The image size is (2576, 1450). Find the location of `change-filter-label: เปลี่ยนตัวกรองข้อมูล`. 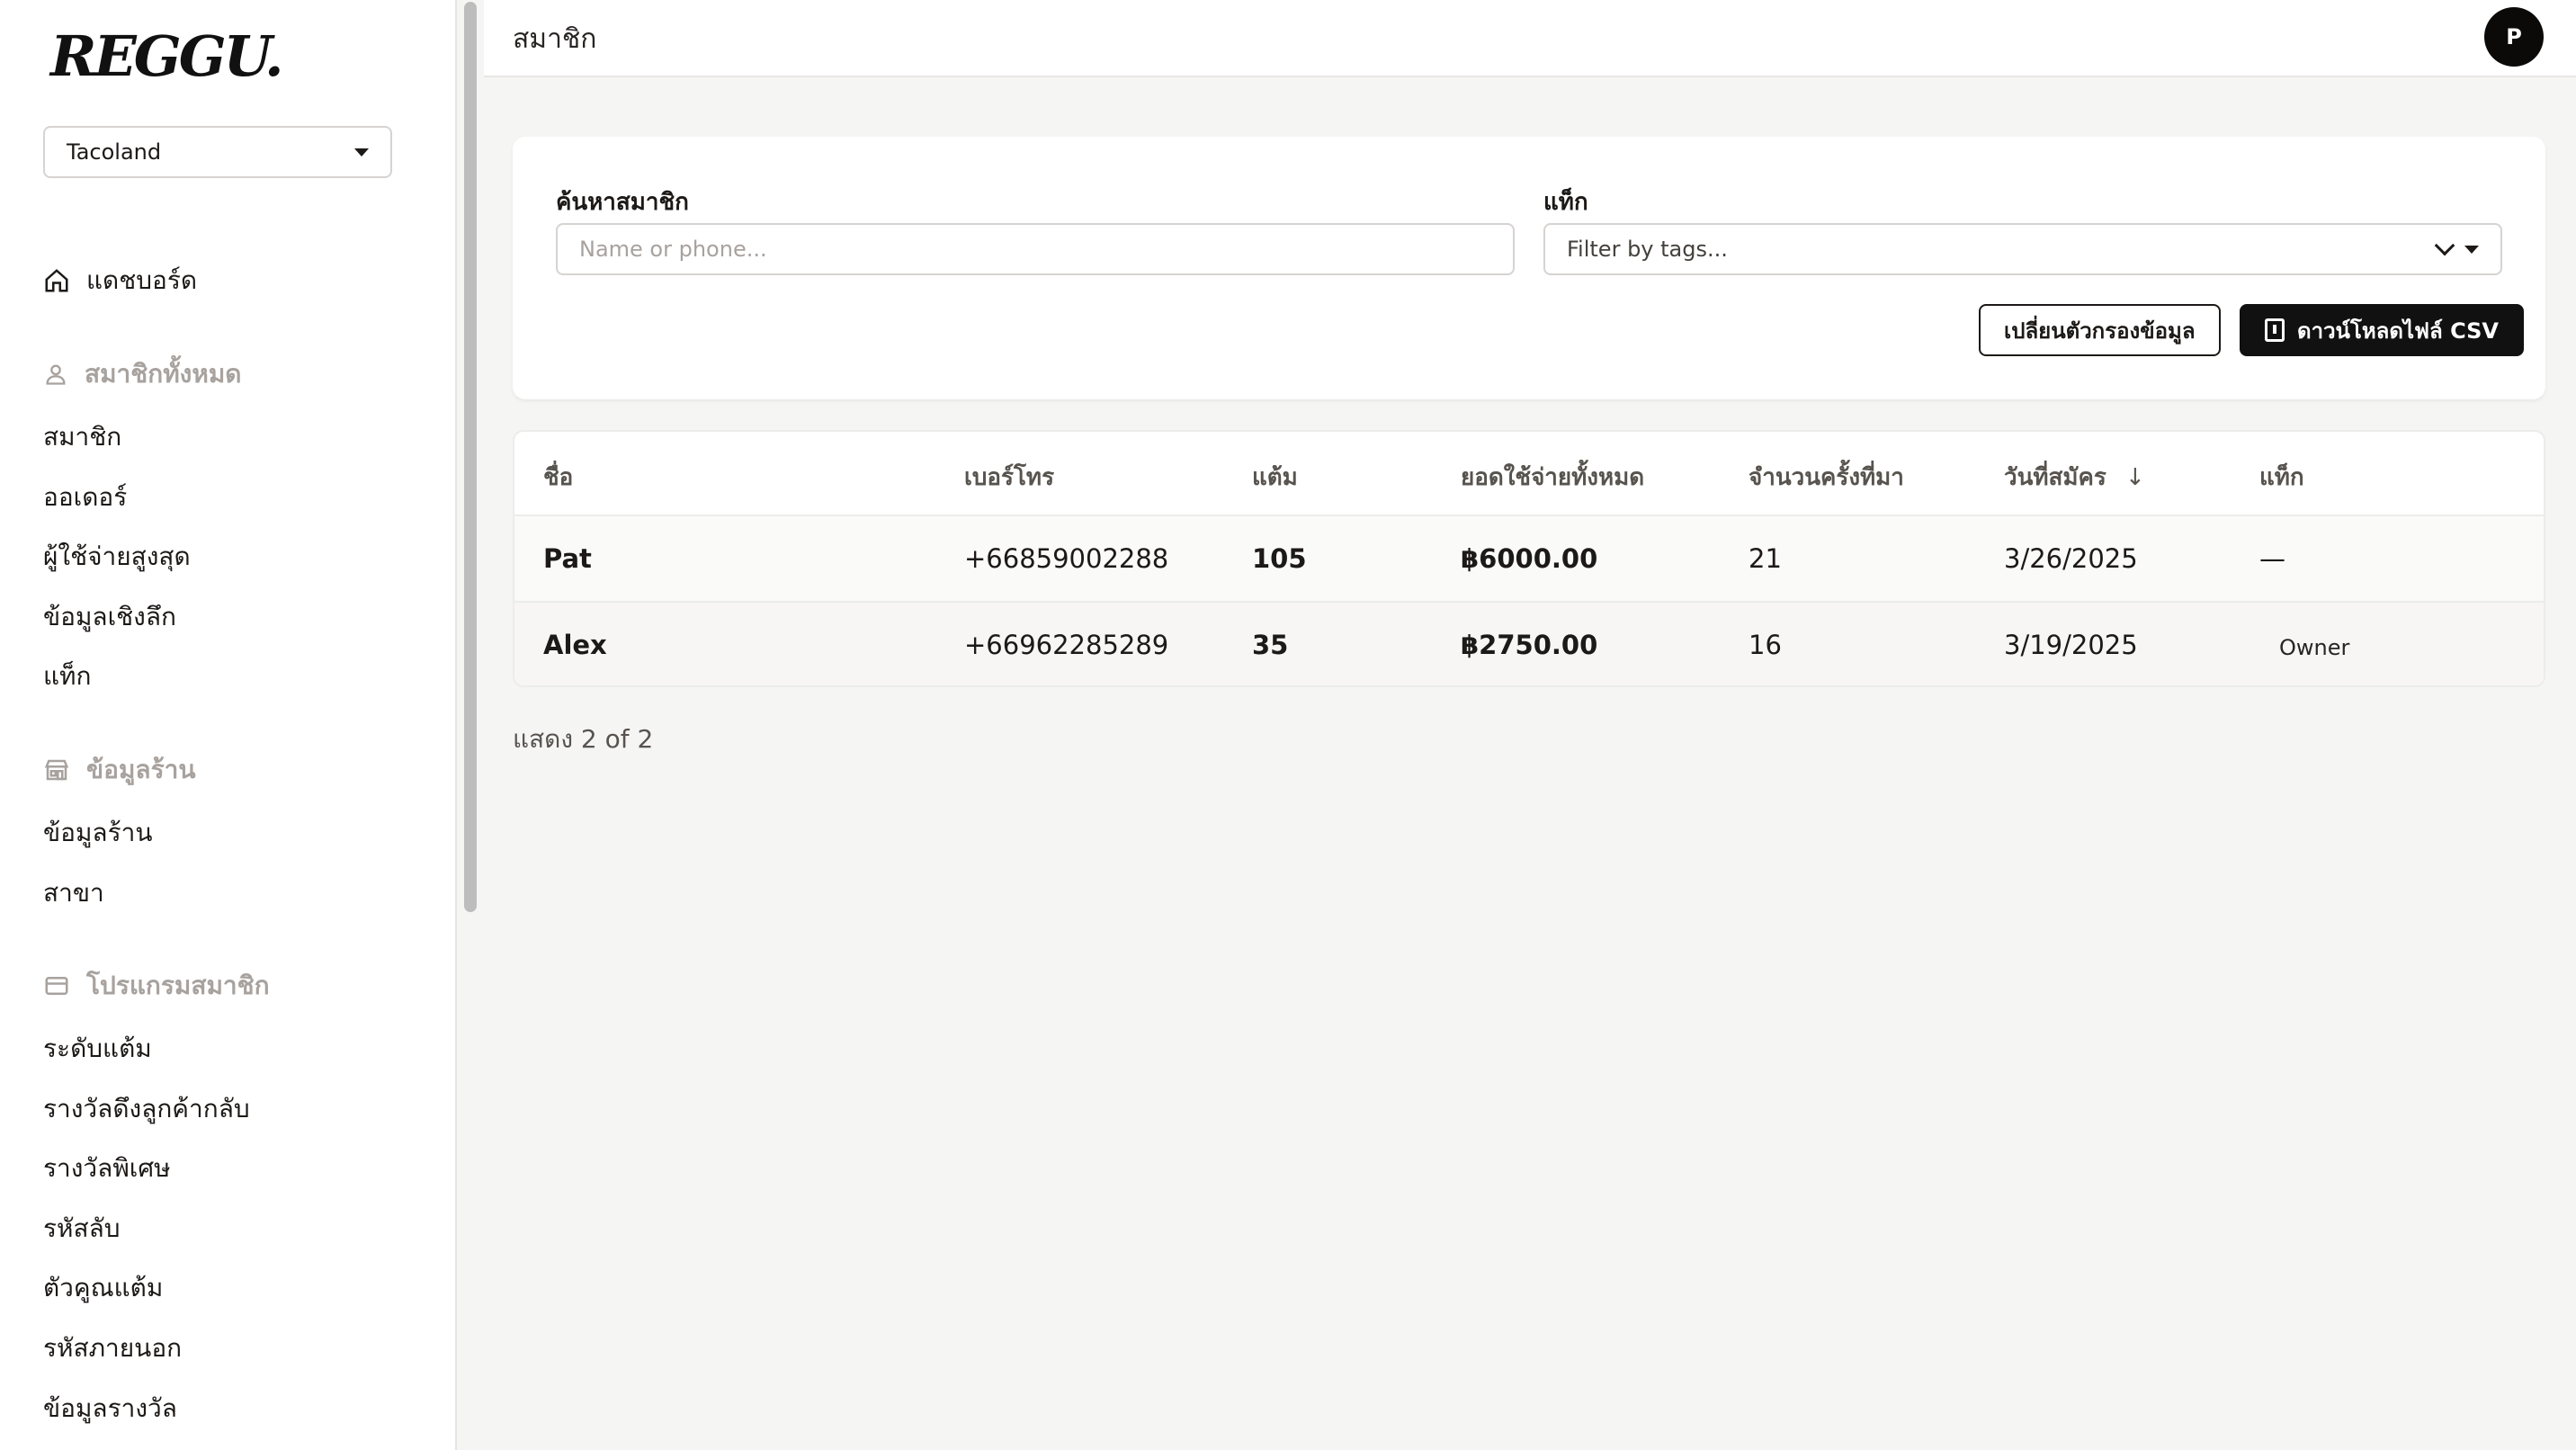

change-filter-label: เปลี่ยนตัวกรองข้อมูล is located at coordinates (2100, 331).